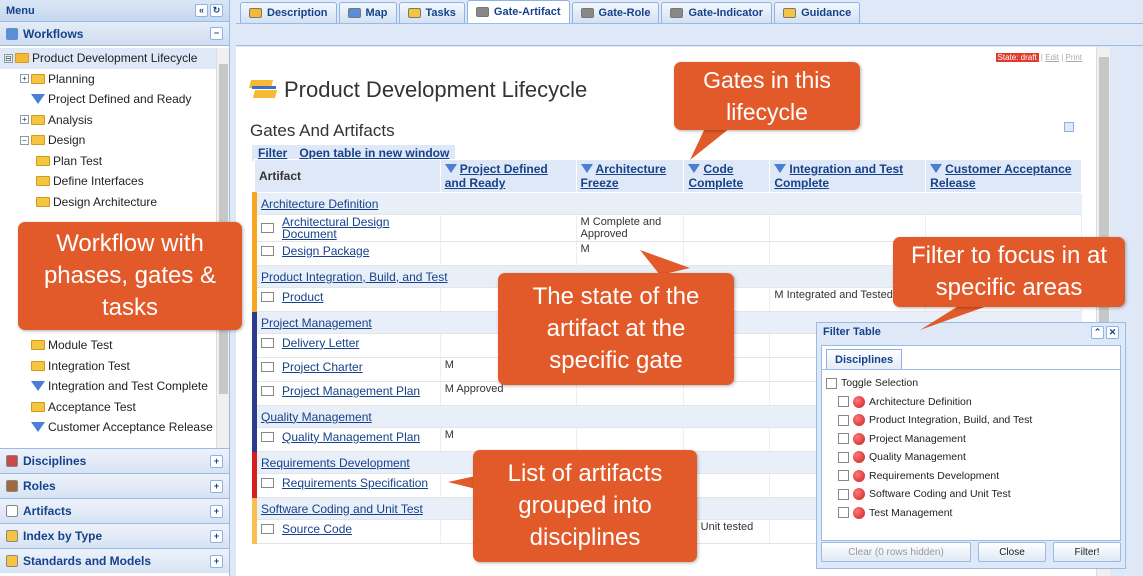 The width and height of the screenshot is (1143, 576). Describe the element at coordinates (727, 176) in the screenshot. I see `column-header-gate: Code Complete` at that location.